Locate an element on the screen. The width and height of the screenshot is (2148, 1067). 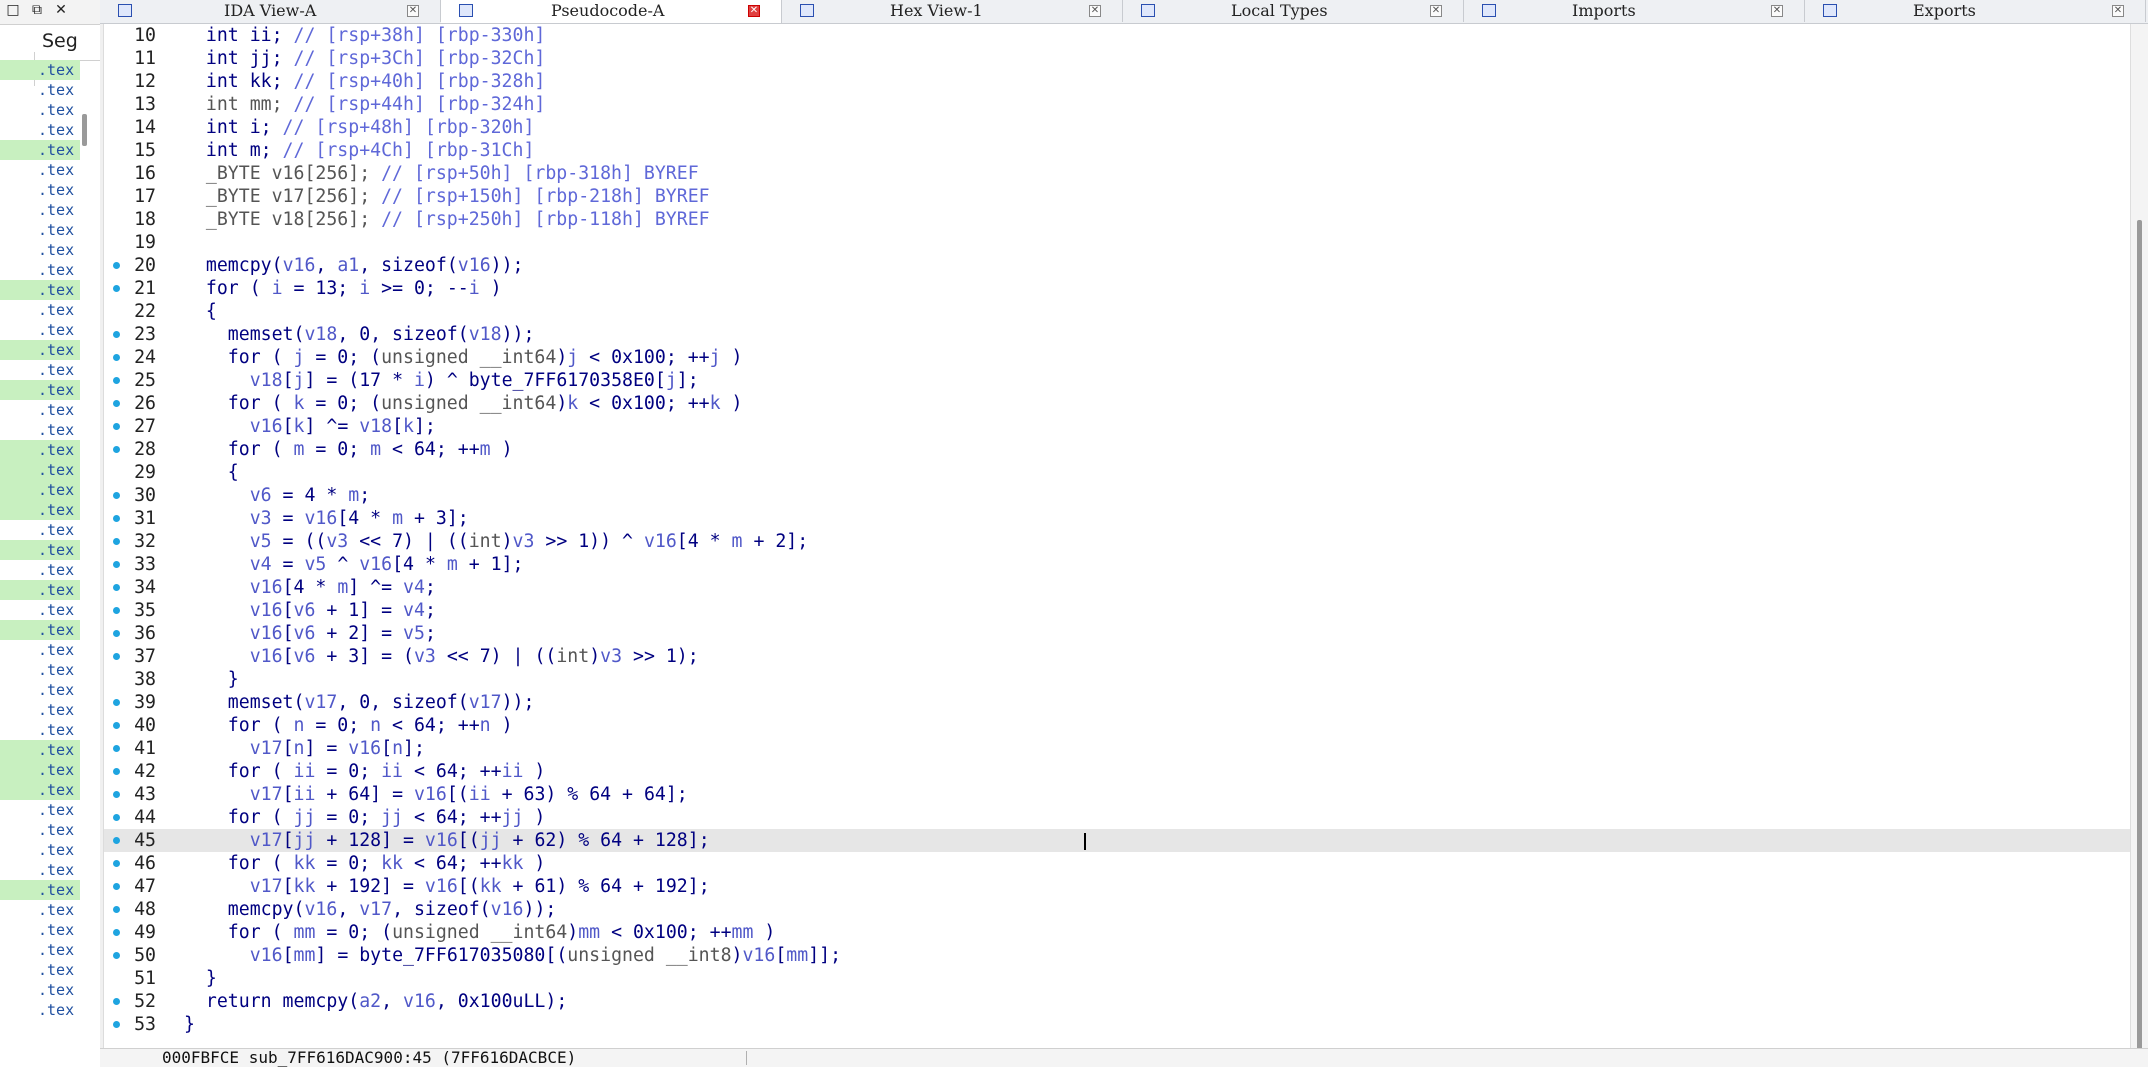
code-line: 42 for ( ii = 0; ii < 64; ++ii ) is located at coordinates (1115, 771).